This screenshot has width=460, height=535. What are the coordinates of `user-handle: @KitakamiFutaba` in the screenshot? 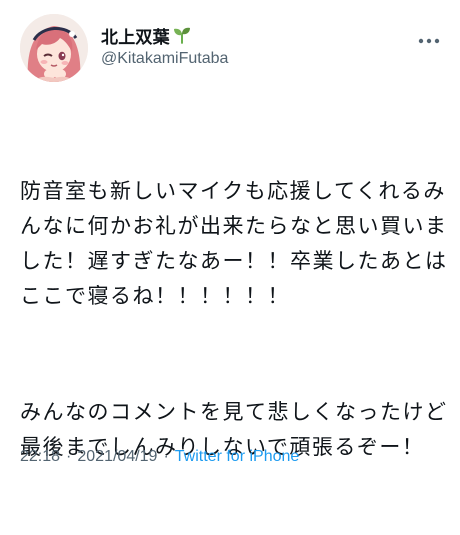 It's located at (164, 59).